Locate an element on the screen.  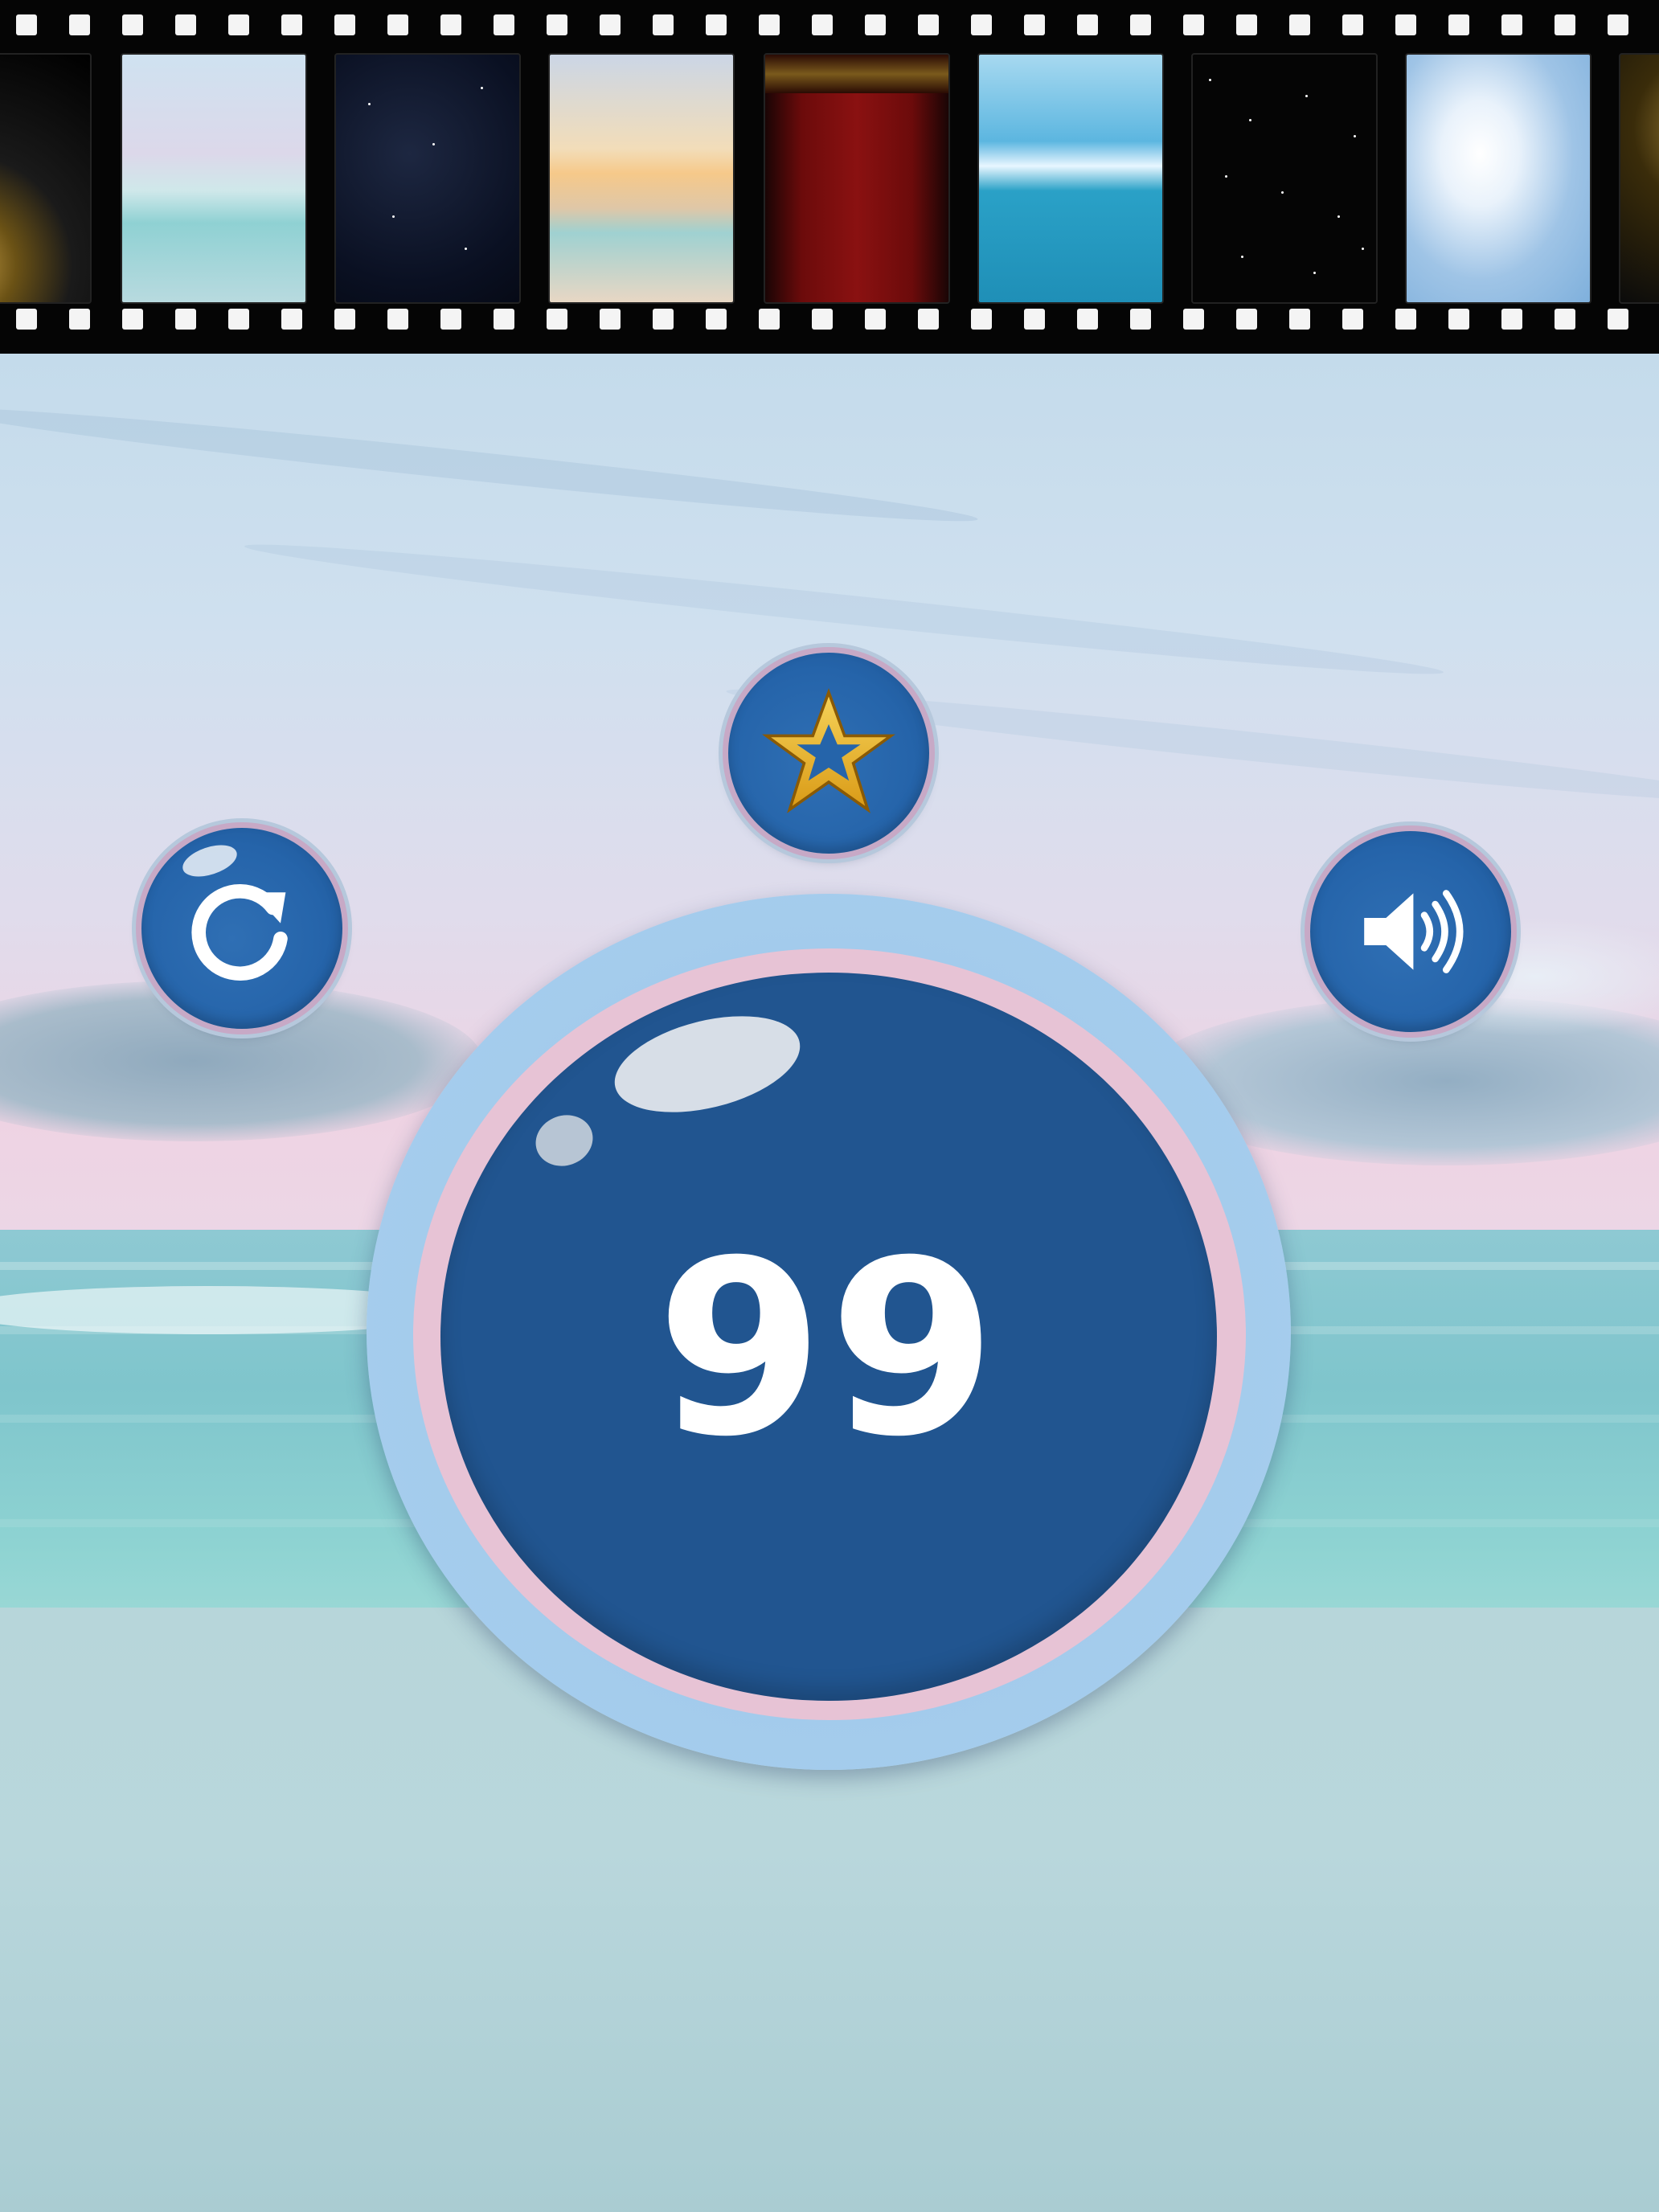
theme-thumbnail-sunset-beach is located at coordinates (641, 178).